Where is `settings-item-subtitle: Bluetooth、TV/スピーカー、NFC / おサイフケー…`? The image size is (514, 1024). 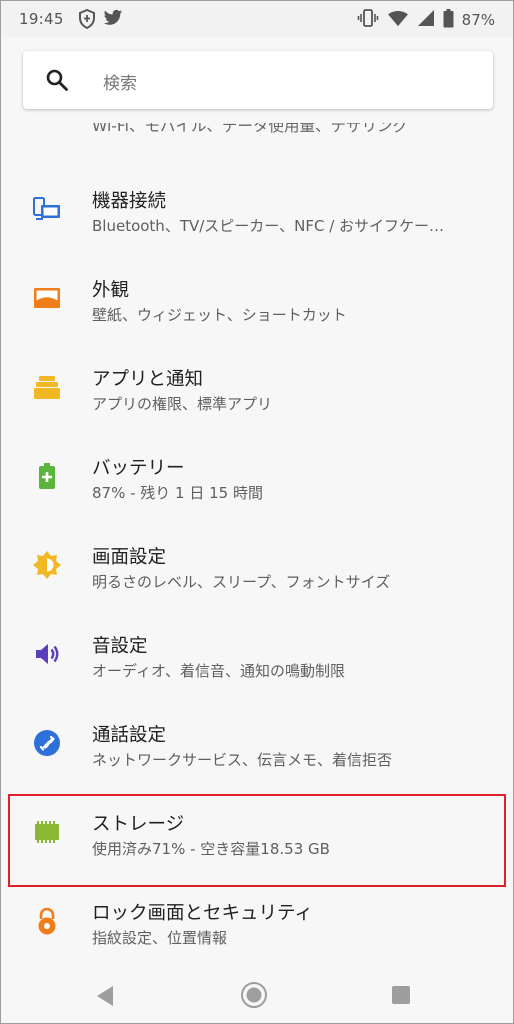
settings-item-subtitle: Bluetooth、TV/スピーカー、NFC / おサイフケー… is located at coordinates (268, 226).